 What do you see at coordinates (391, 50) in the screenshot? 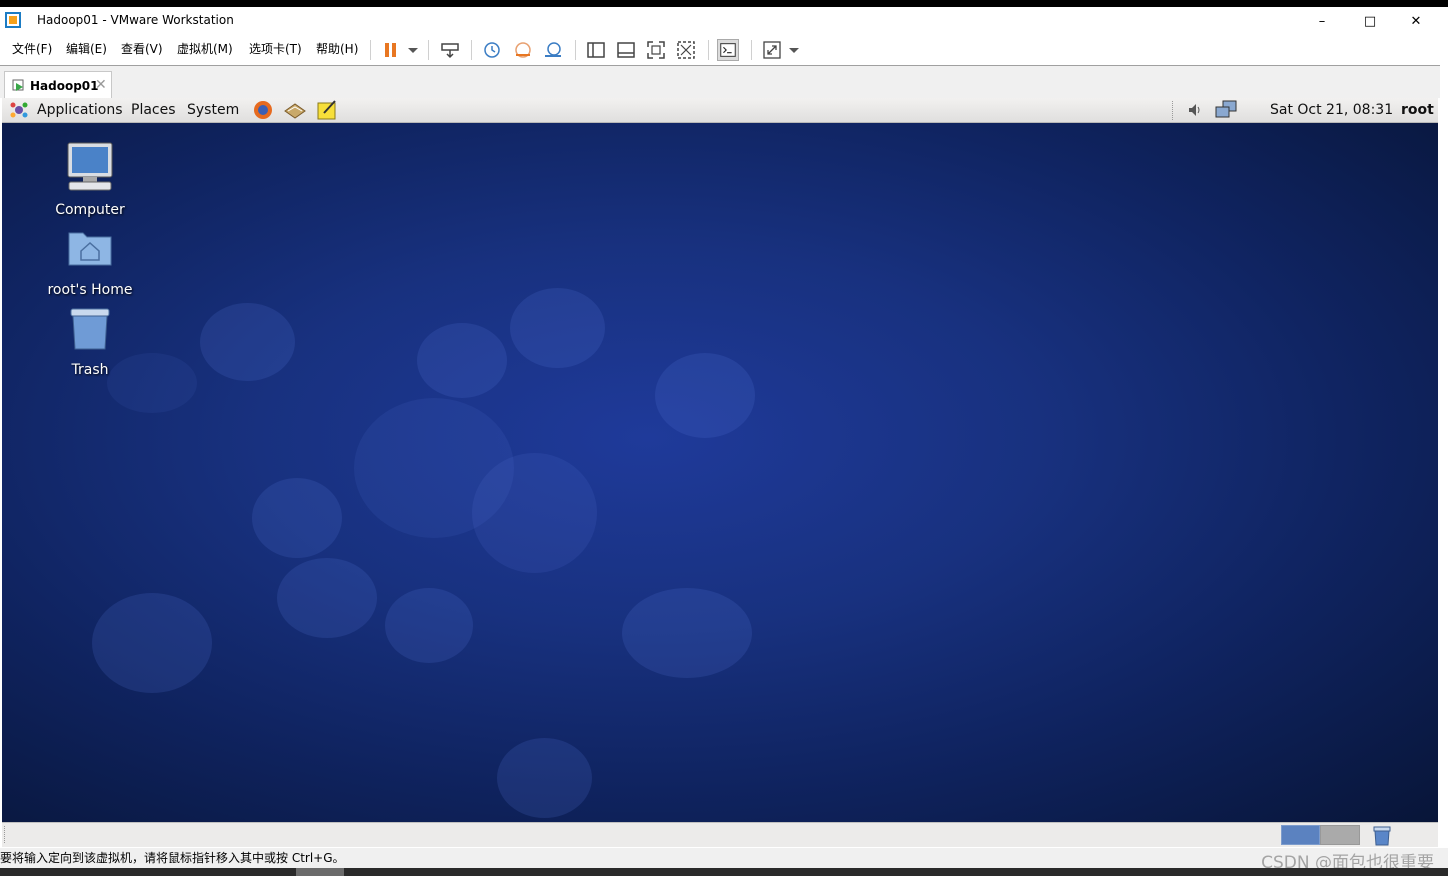
I see `pause-icon` at bounding box center [391, 50].